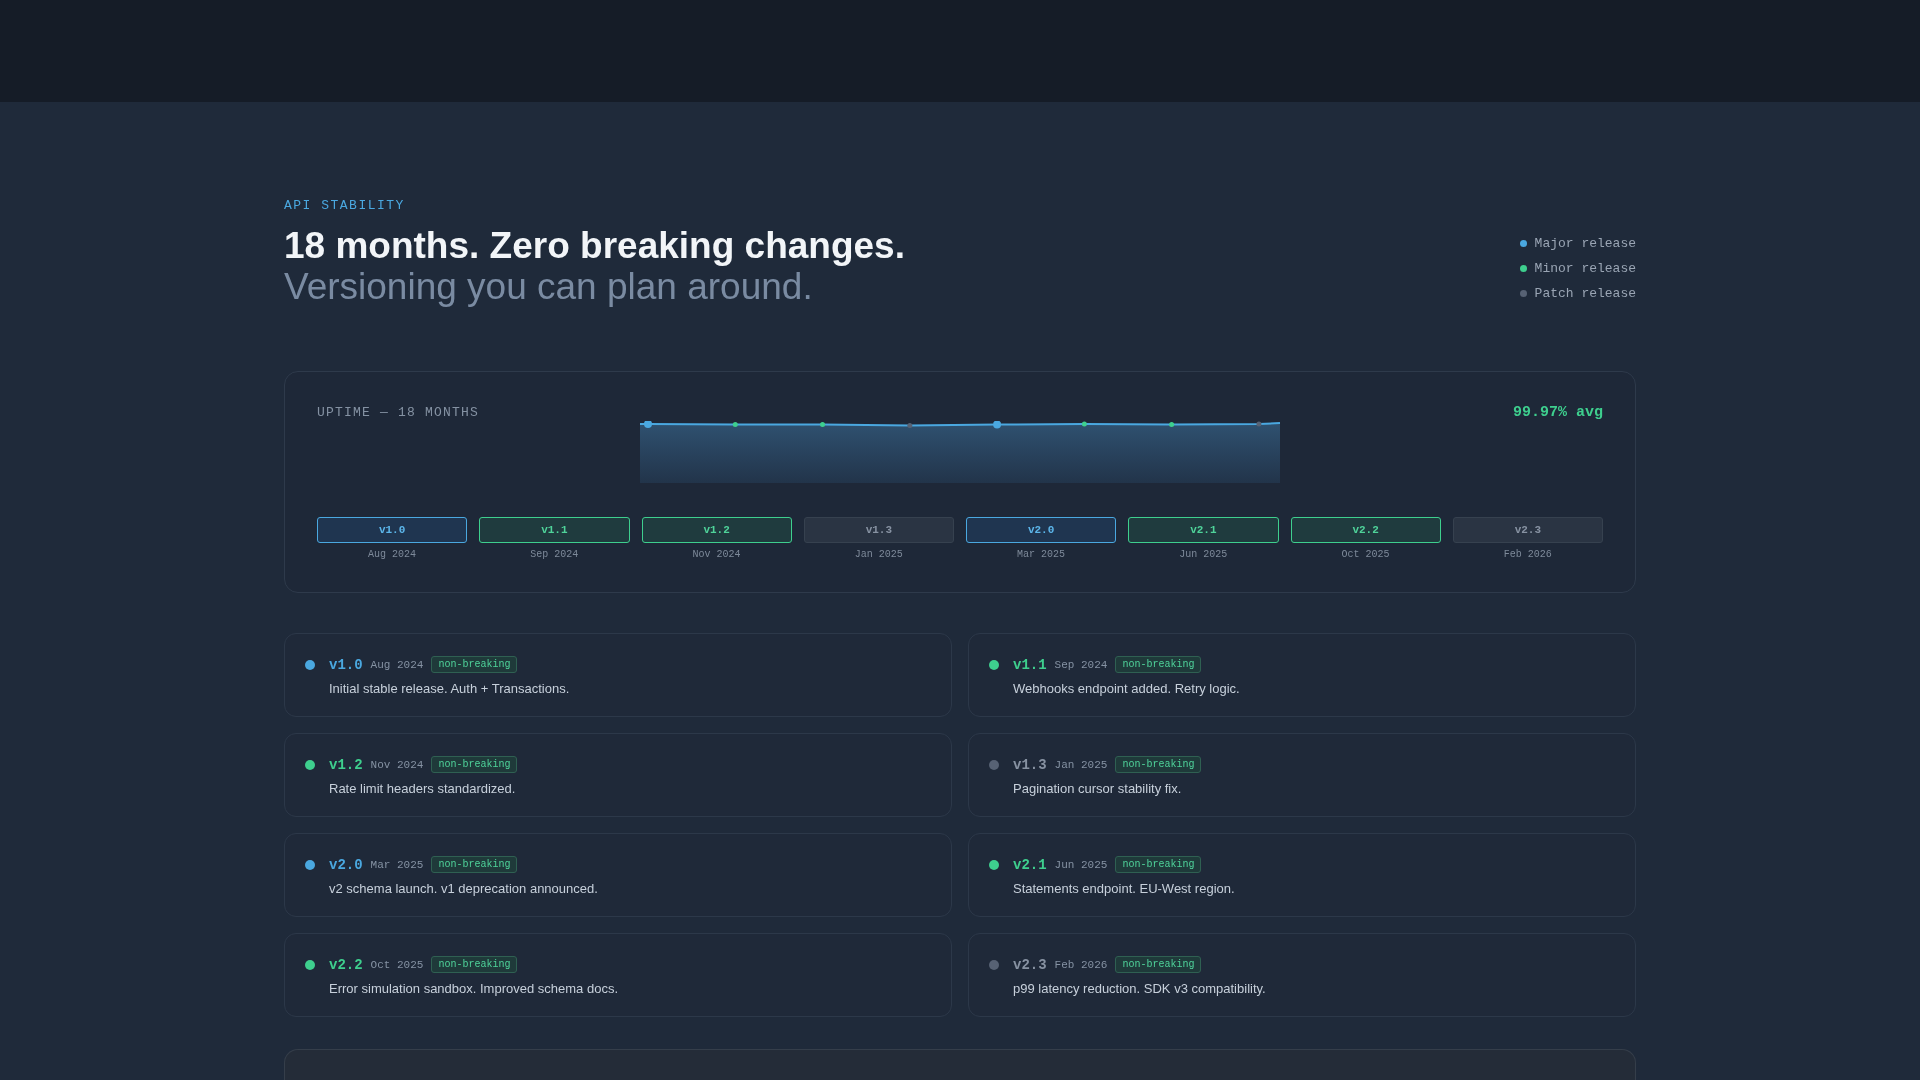  Describe the element at coordinates (346, 964) in the screenshot. I see `release-version: v2.2` at that location.